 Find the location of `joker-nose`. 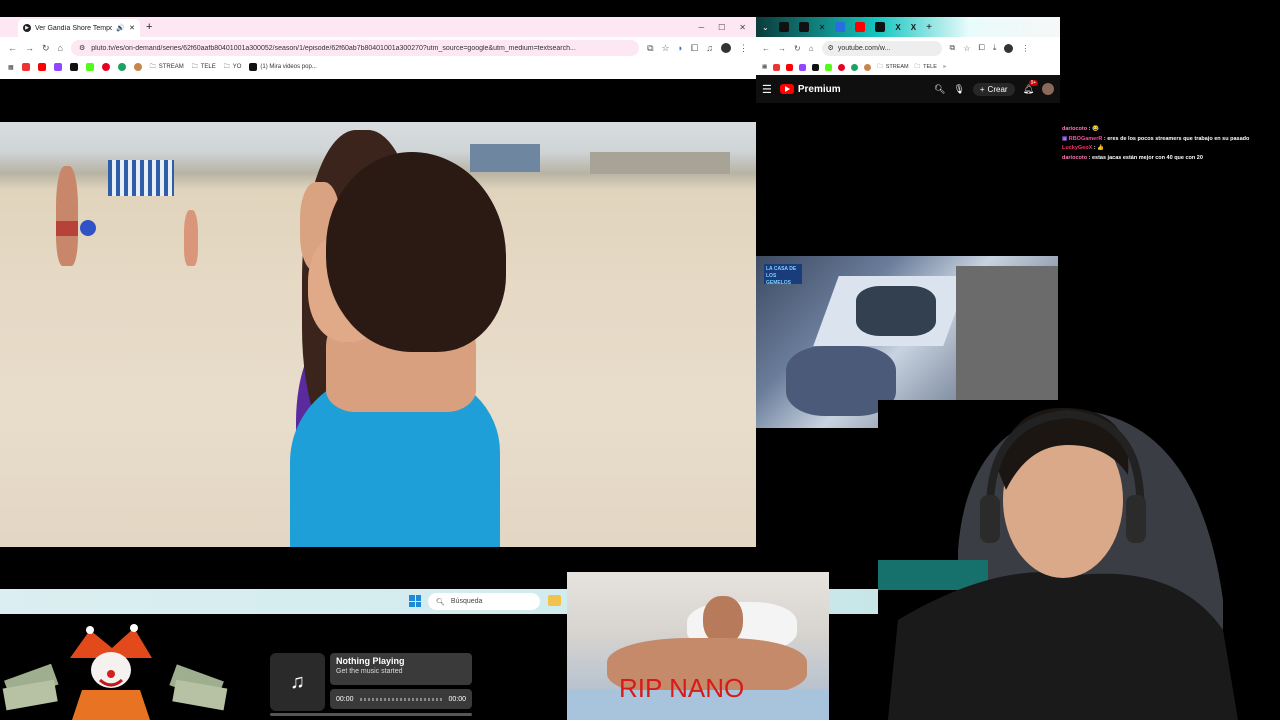

joker-nose is located at coordinates (111, 674).